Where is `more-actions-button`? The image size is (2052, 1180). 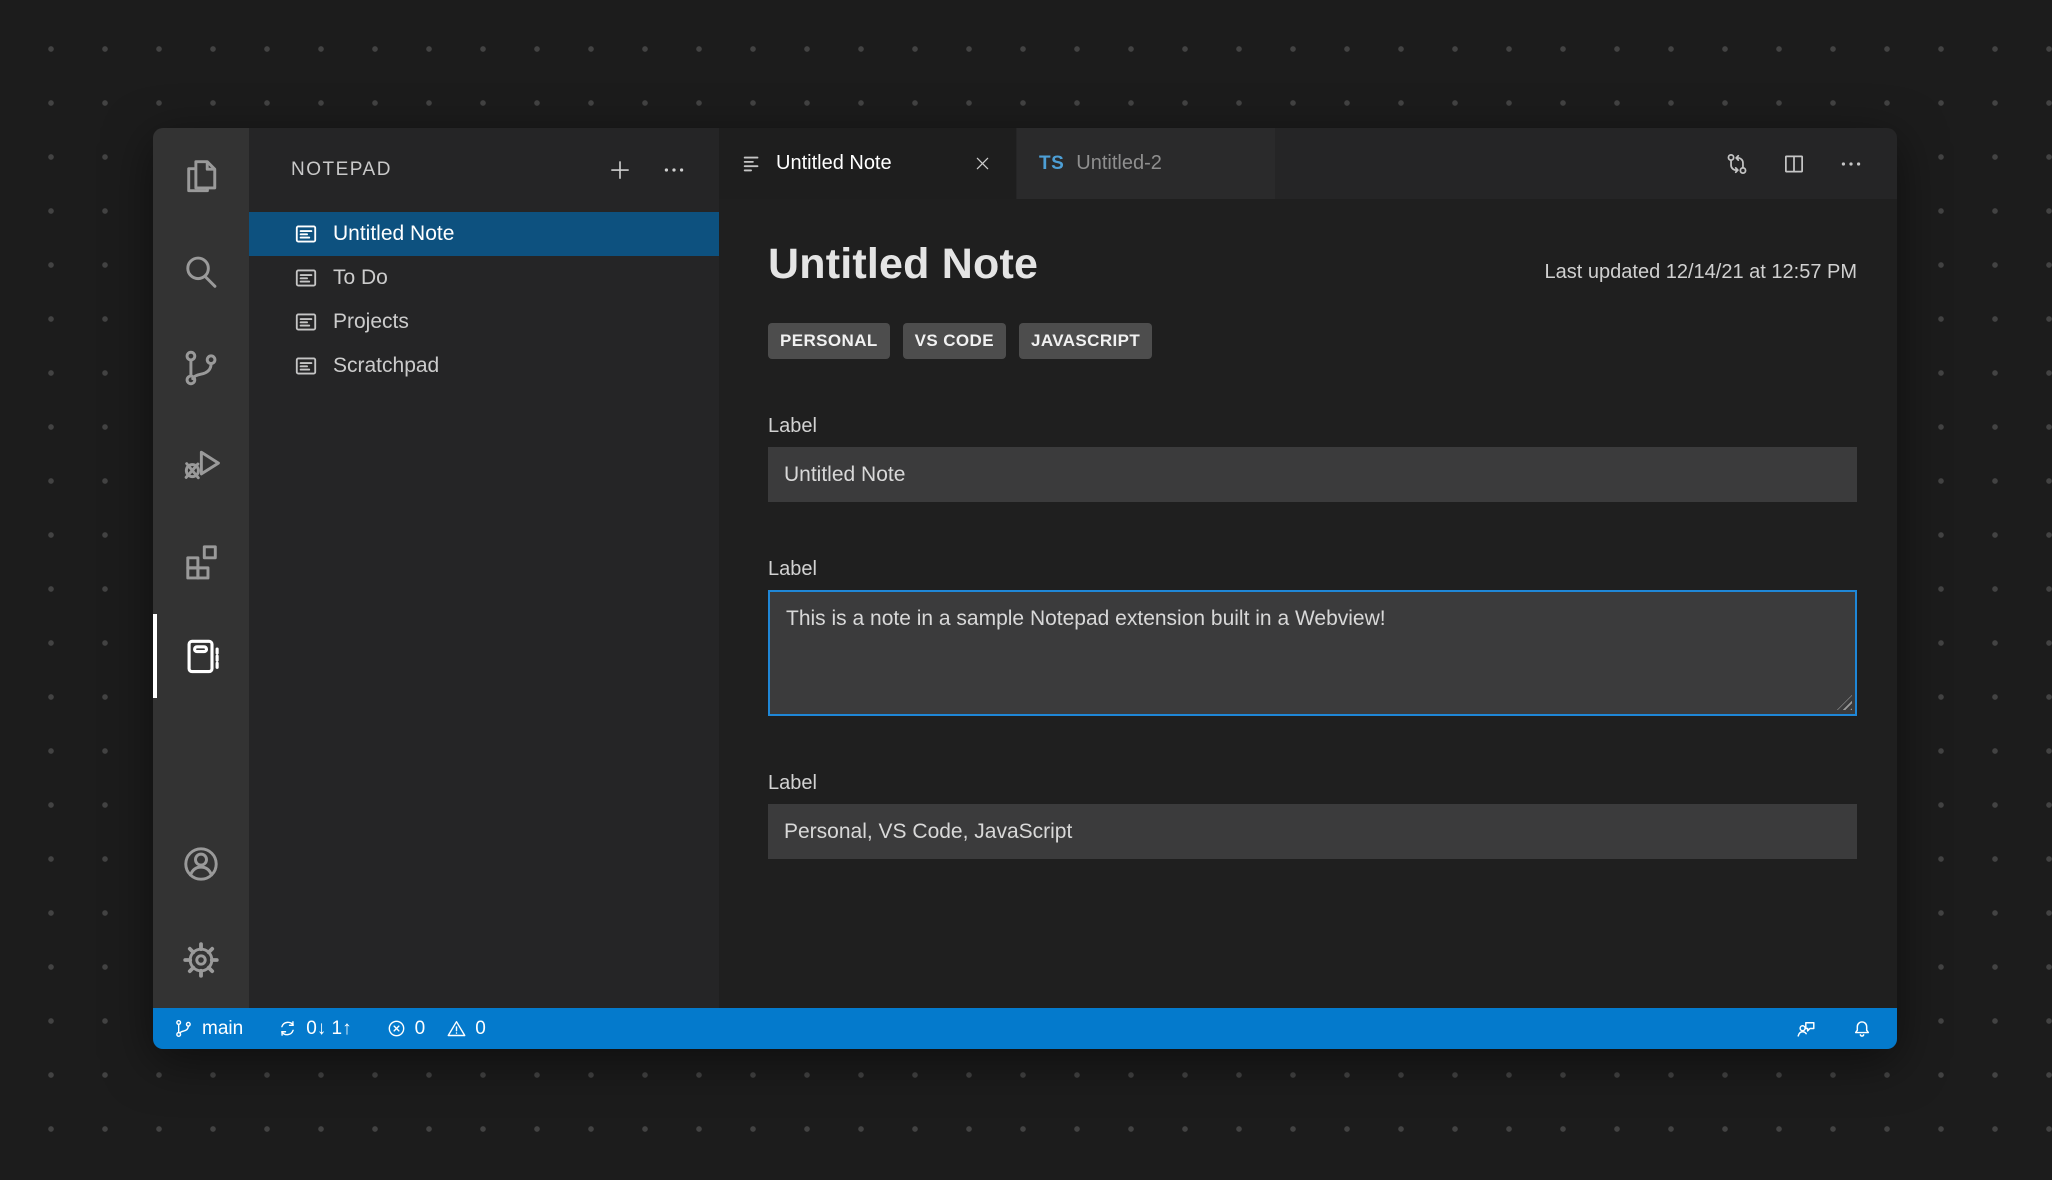 more-actions-button is located at coordinates (674, 170).